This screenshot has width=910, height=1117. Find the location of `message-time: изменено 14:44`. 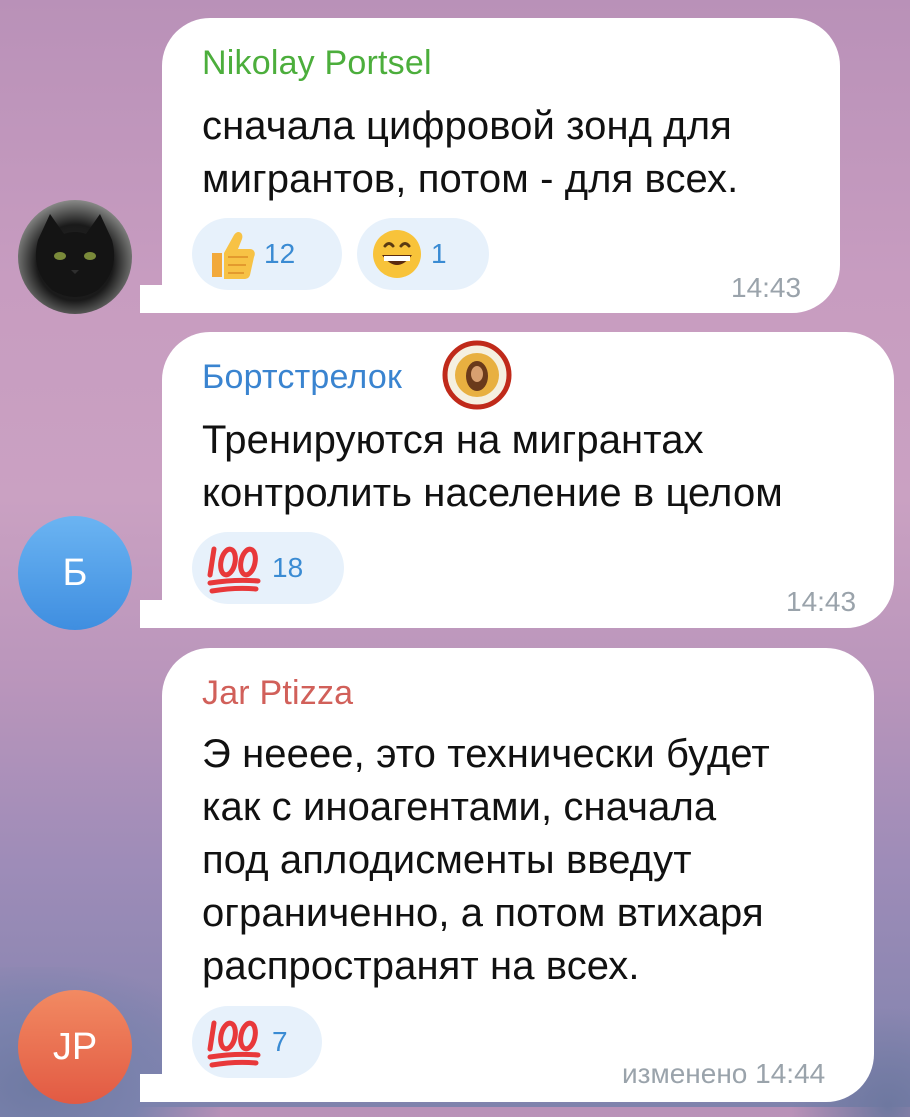

message-time: изменено 14:44 is located at coordinates (724, 1073).